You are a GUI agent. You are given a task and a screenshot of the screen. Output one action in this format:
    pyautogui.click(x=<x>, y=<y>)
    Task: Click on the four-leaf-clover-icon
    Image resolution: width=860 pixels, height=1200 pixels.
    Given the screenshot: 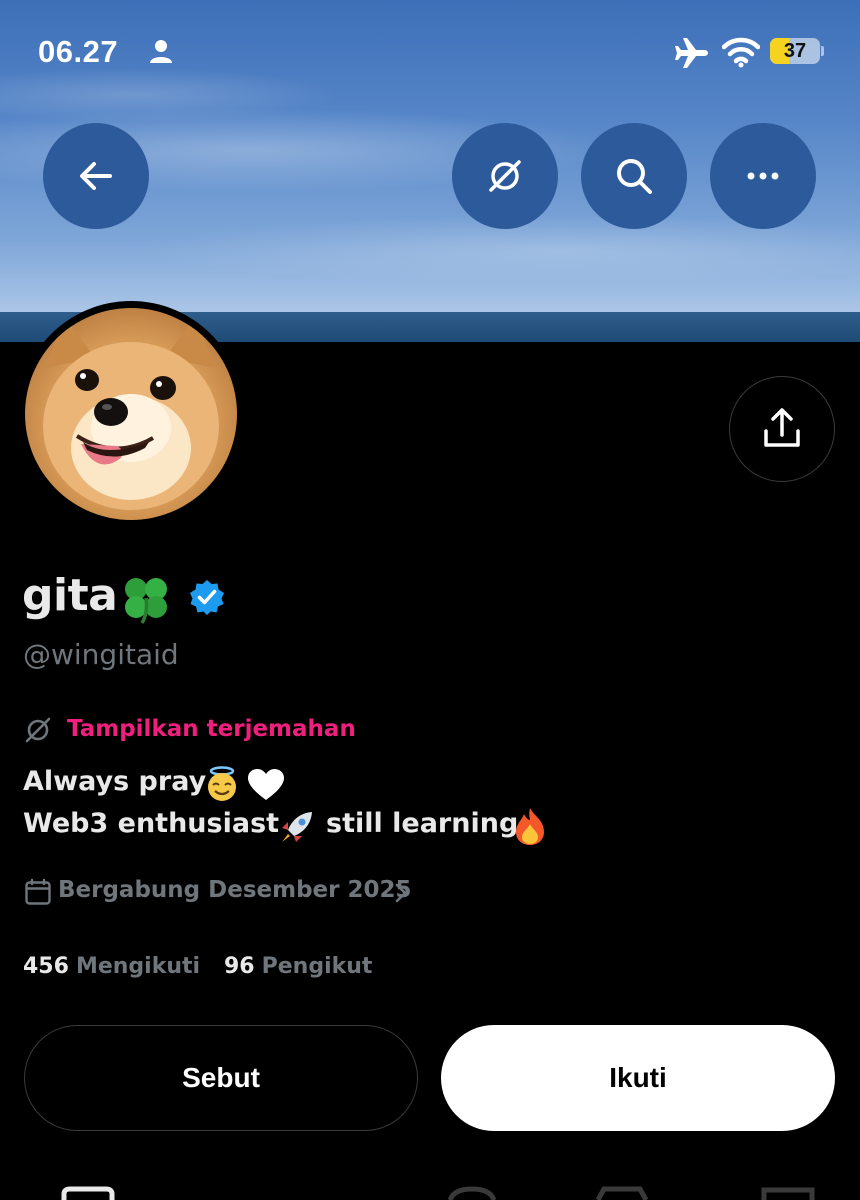 What is the action you would take?
    pyautogui.click(x=146, y=601)
    